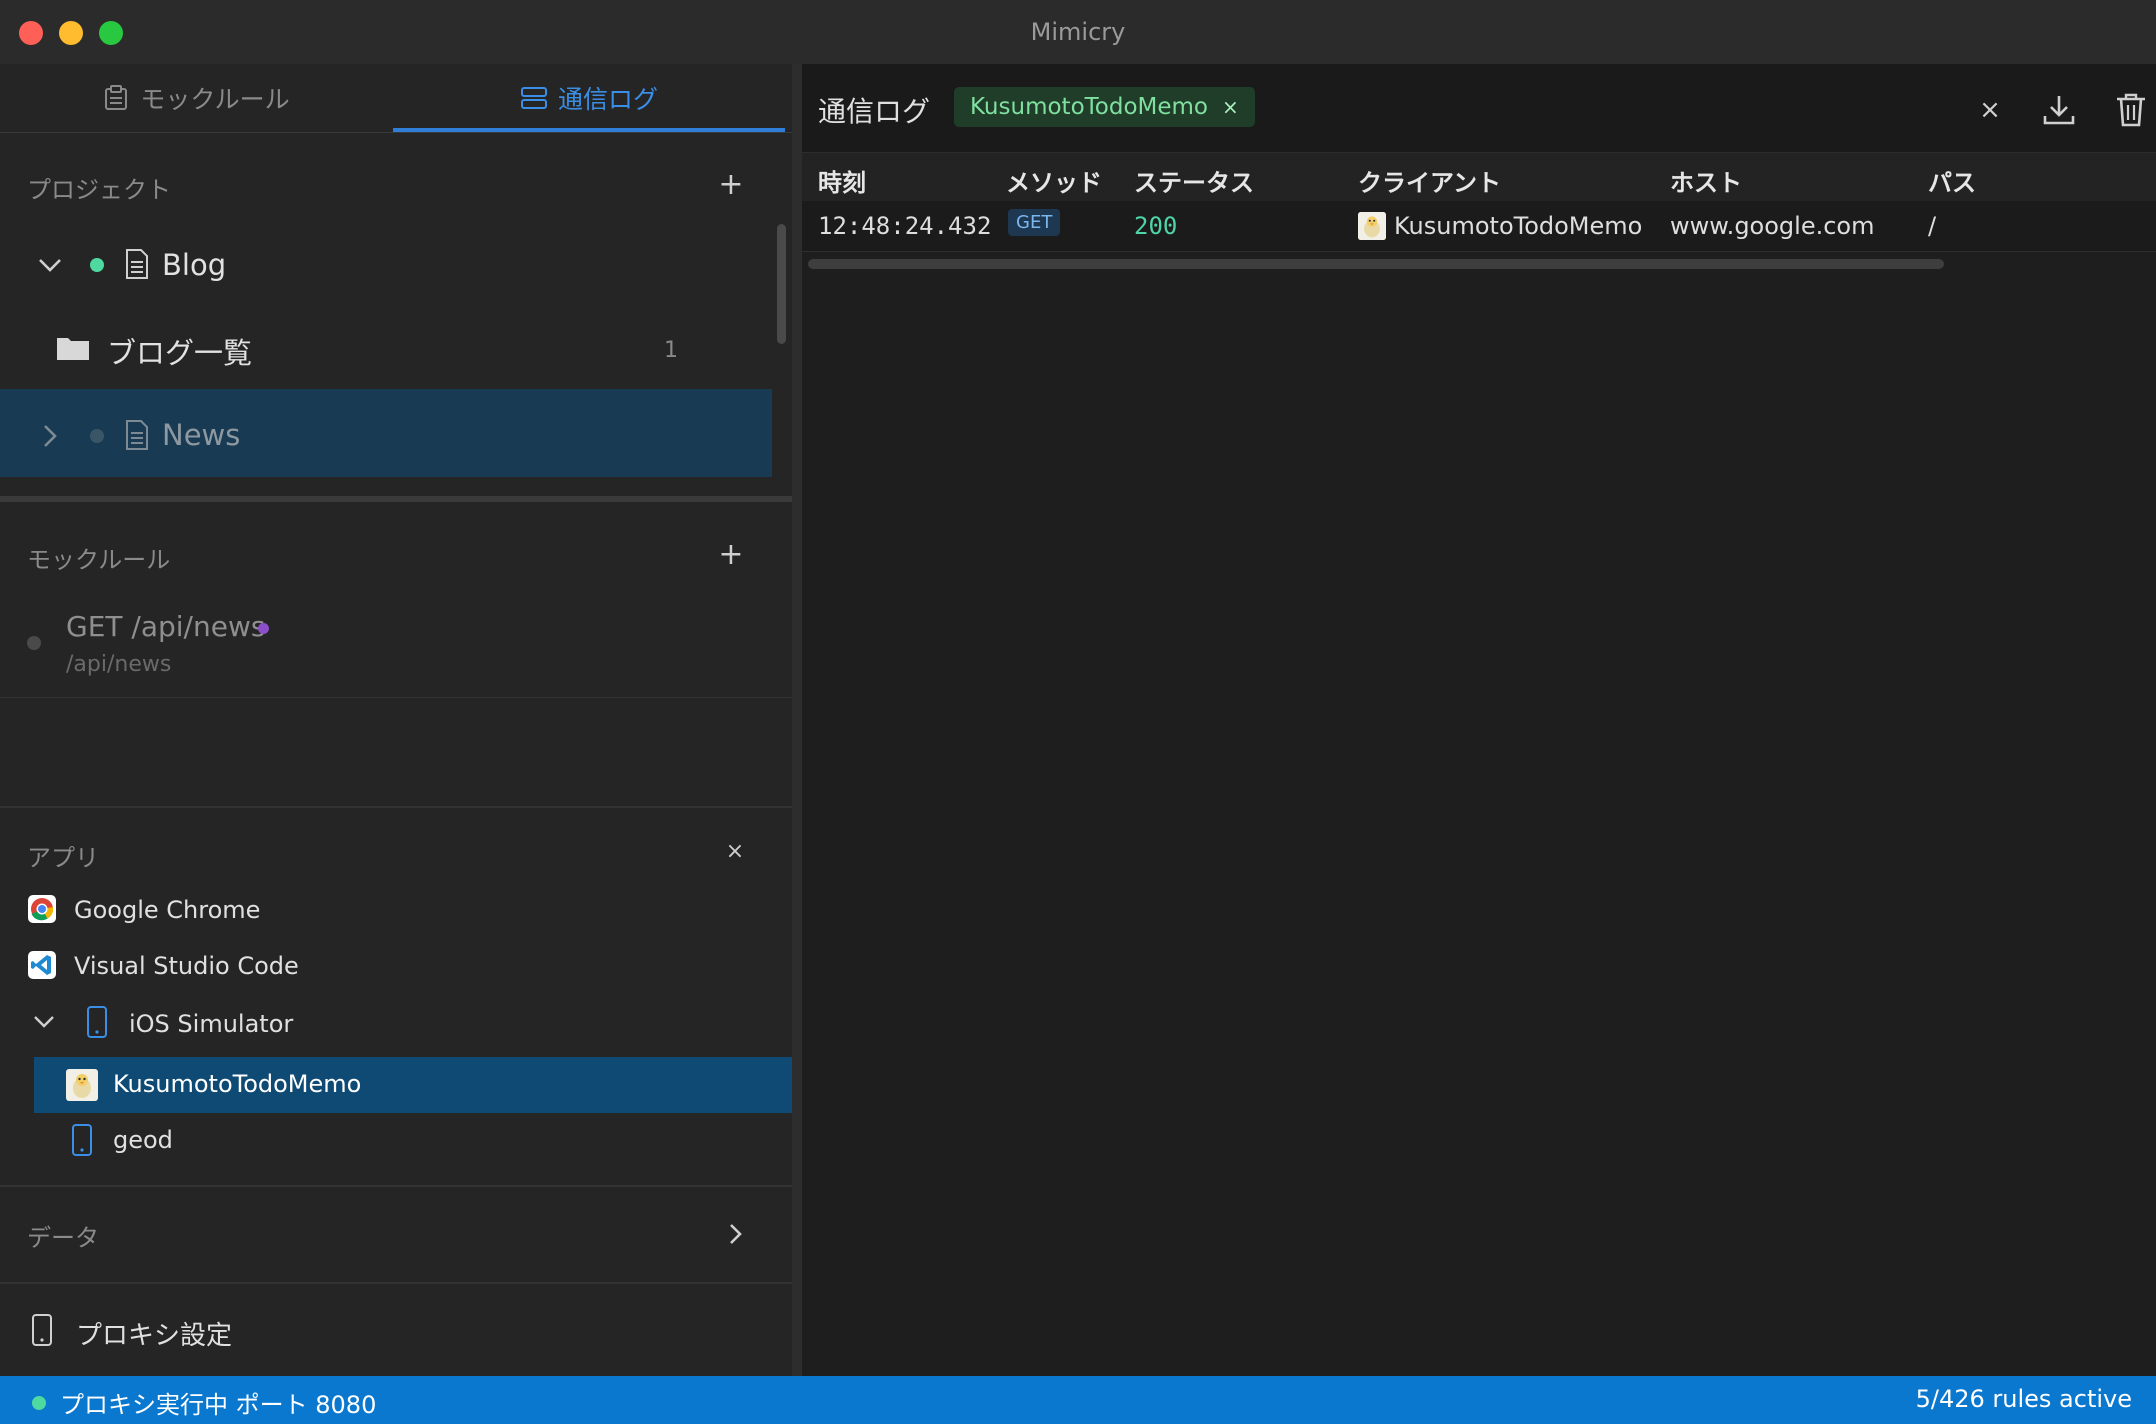 The height and width of the screenshot is (1424, 2156). Describe the element at coordinates (119, 664) in the screenshot. I see `mock-rule-path: /api/news` at that location.